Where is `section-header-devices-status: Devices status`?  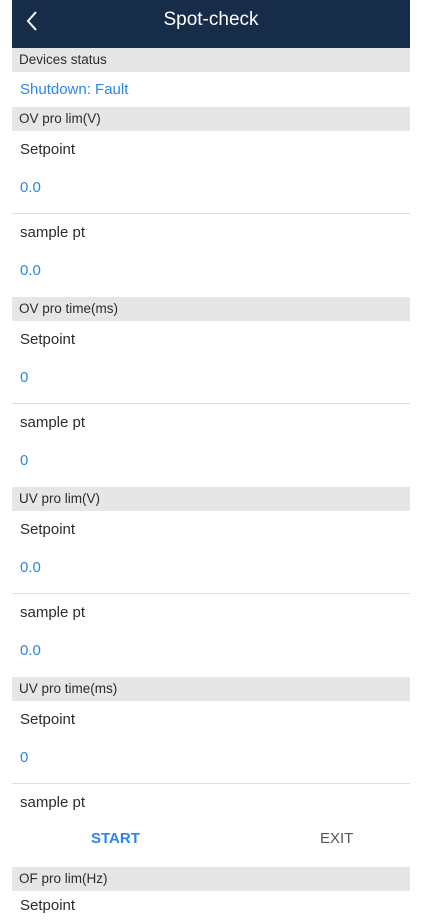 section-header-devices-status: Devices status is located at coordinates (211, 60).